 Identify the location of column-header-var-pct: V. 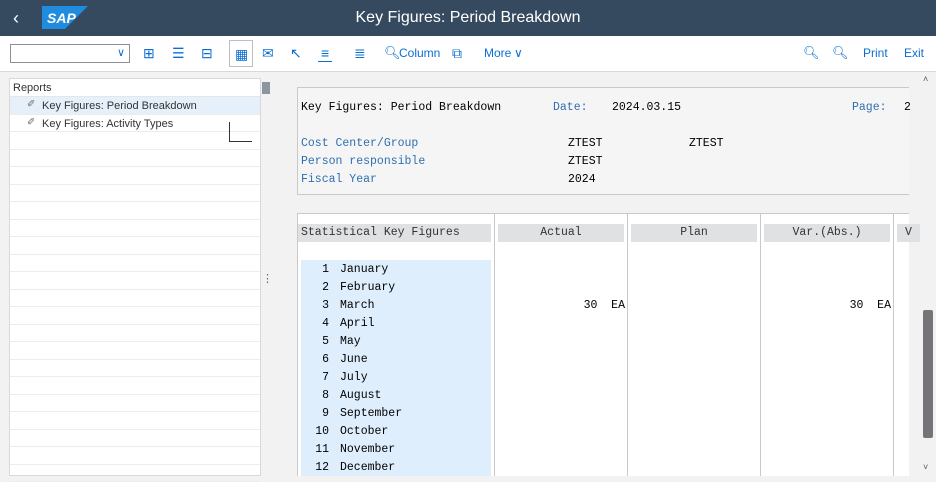
(908, 233).